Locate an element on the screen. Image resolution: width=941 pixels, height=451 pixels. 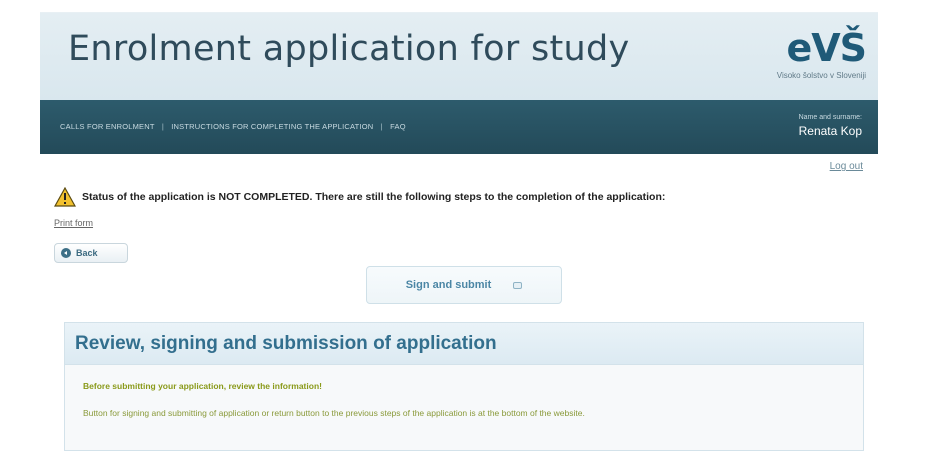
user-caption: Name and surname: is located at coordinates (830, 117).